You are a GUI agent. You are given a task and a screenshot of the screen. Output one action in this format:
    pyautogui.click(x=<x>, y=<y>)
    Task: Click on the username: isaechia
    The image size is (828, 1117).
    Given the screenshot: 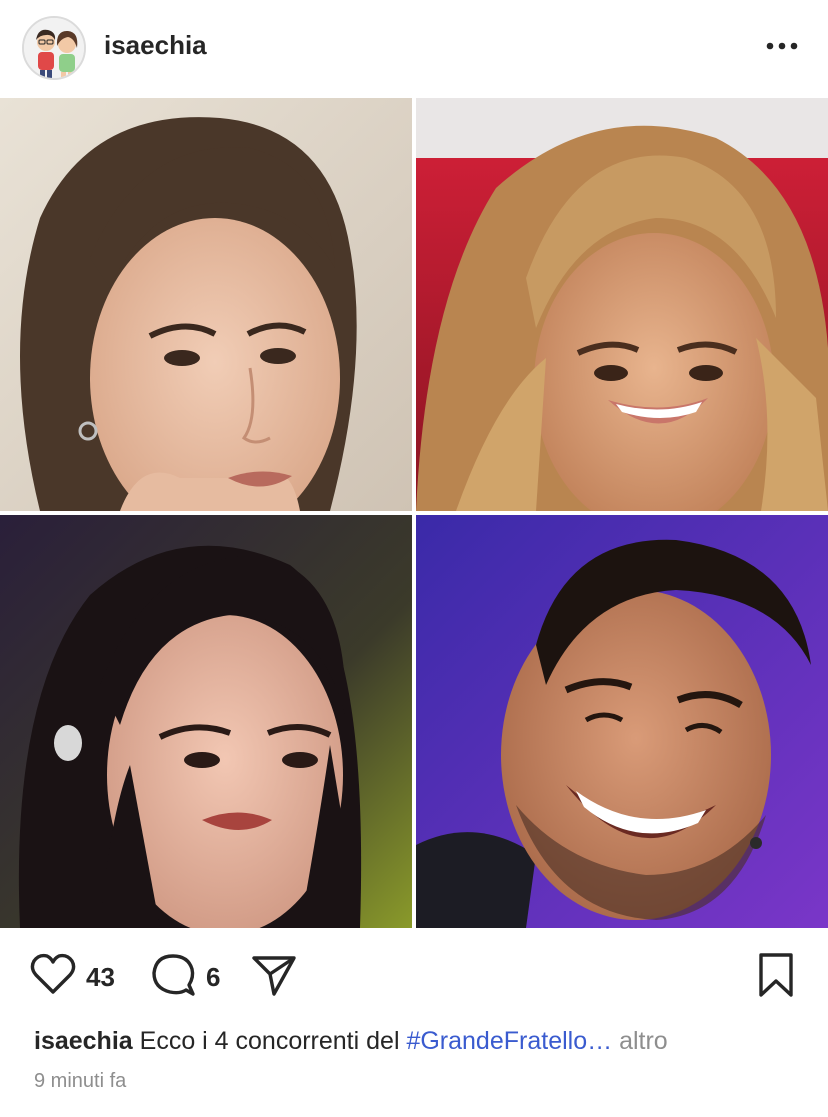 What is the action you would take?
    pyautogui.click(x=155, y=45)
    